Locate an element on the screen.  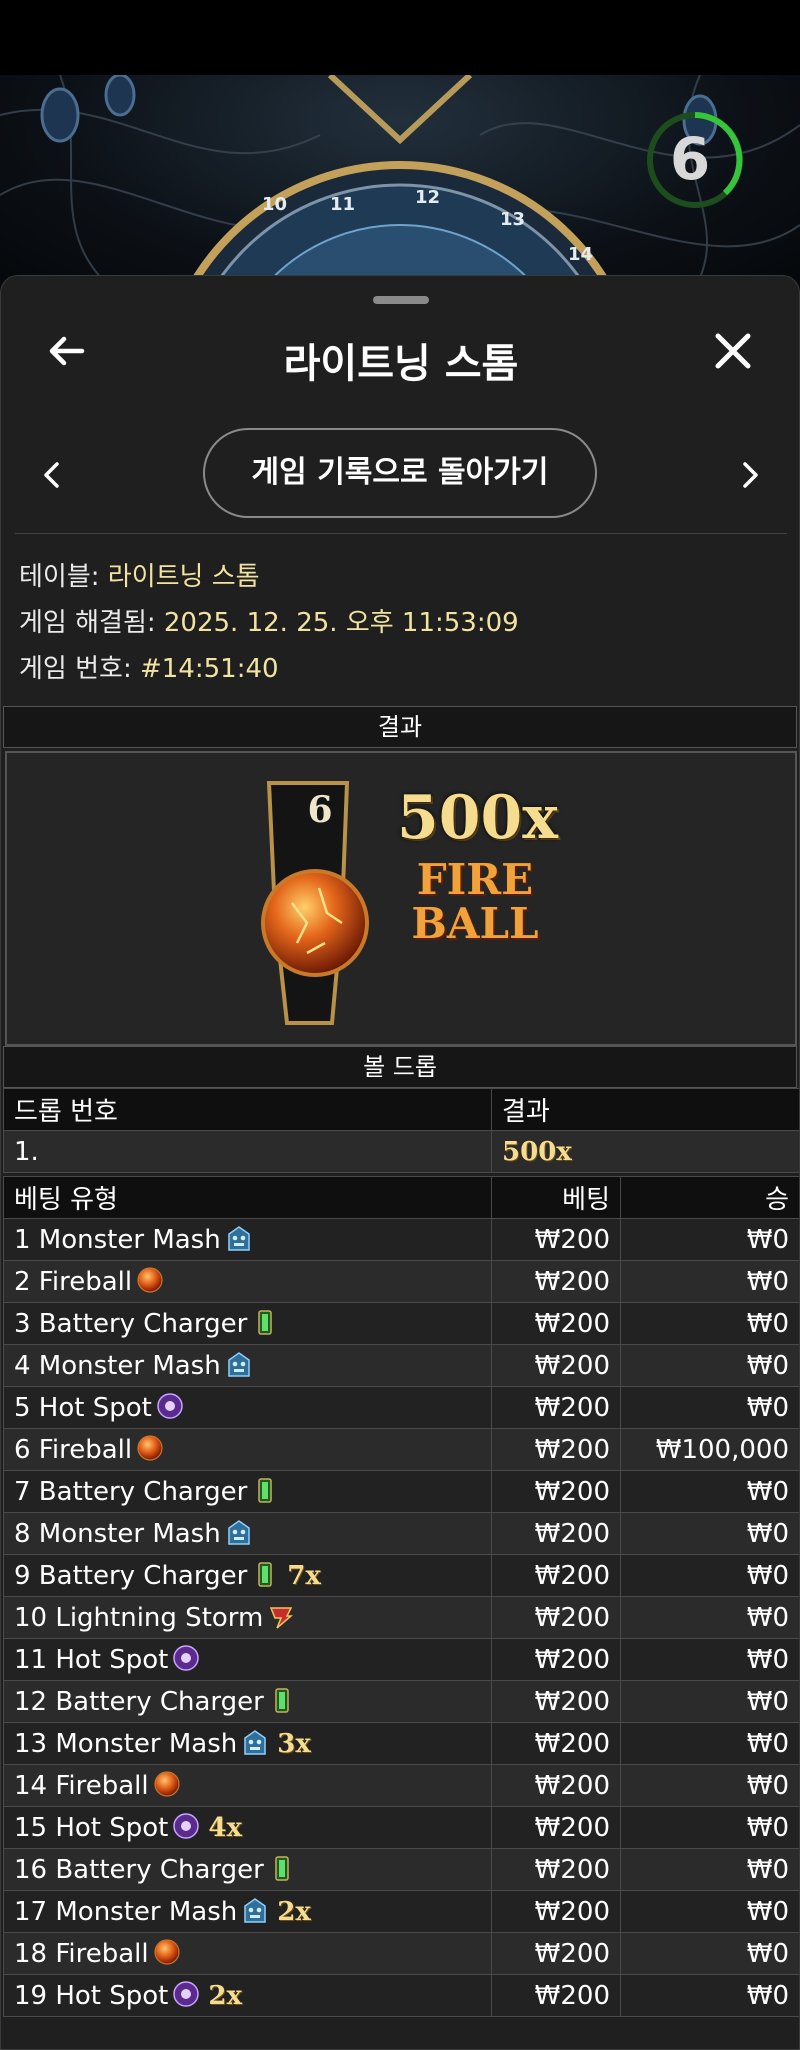
close-icon is located at coordinates (733, 351).